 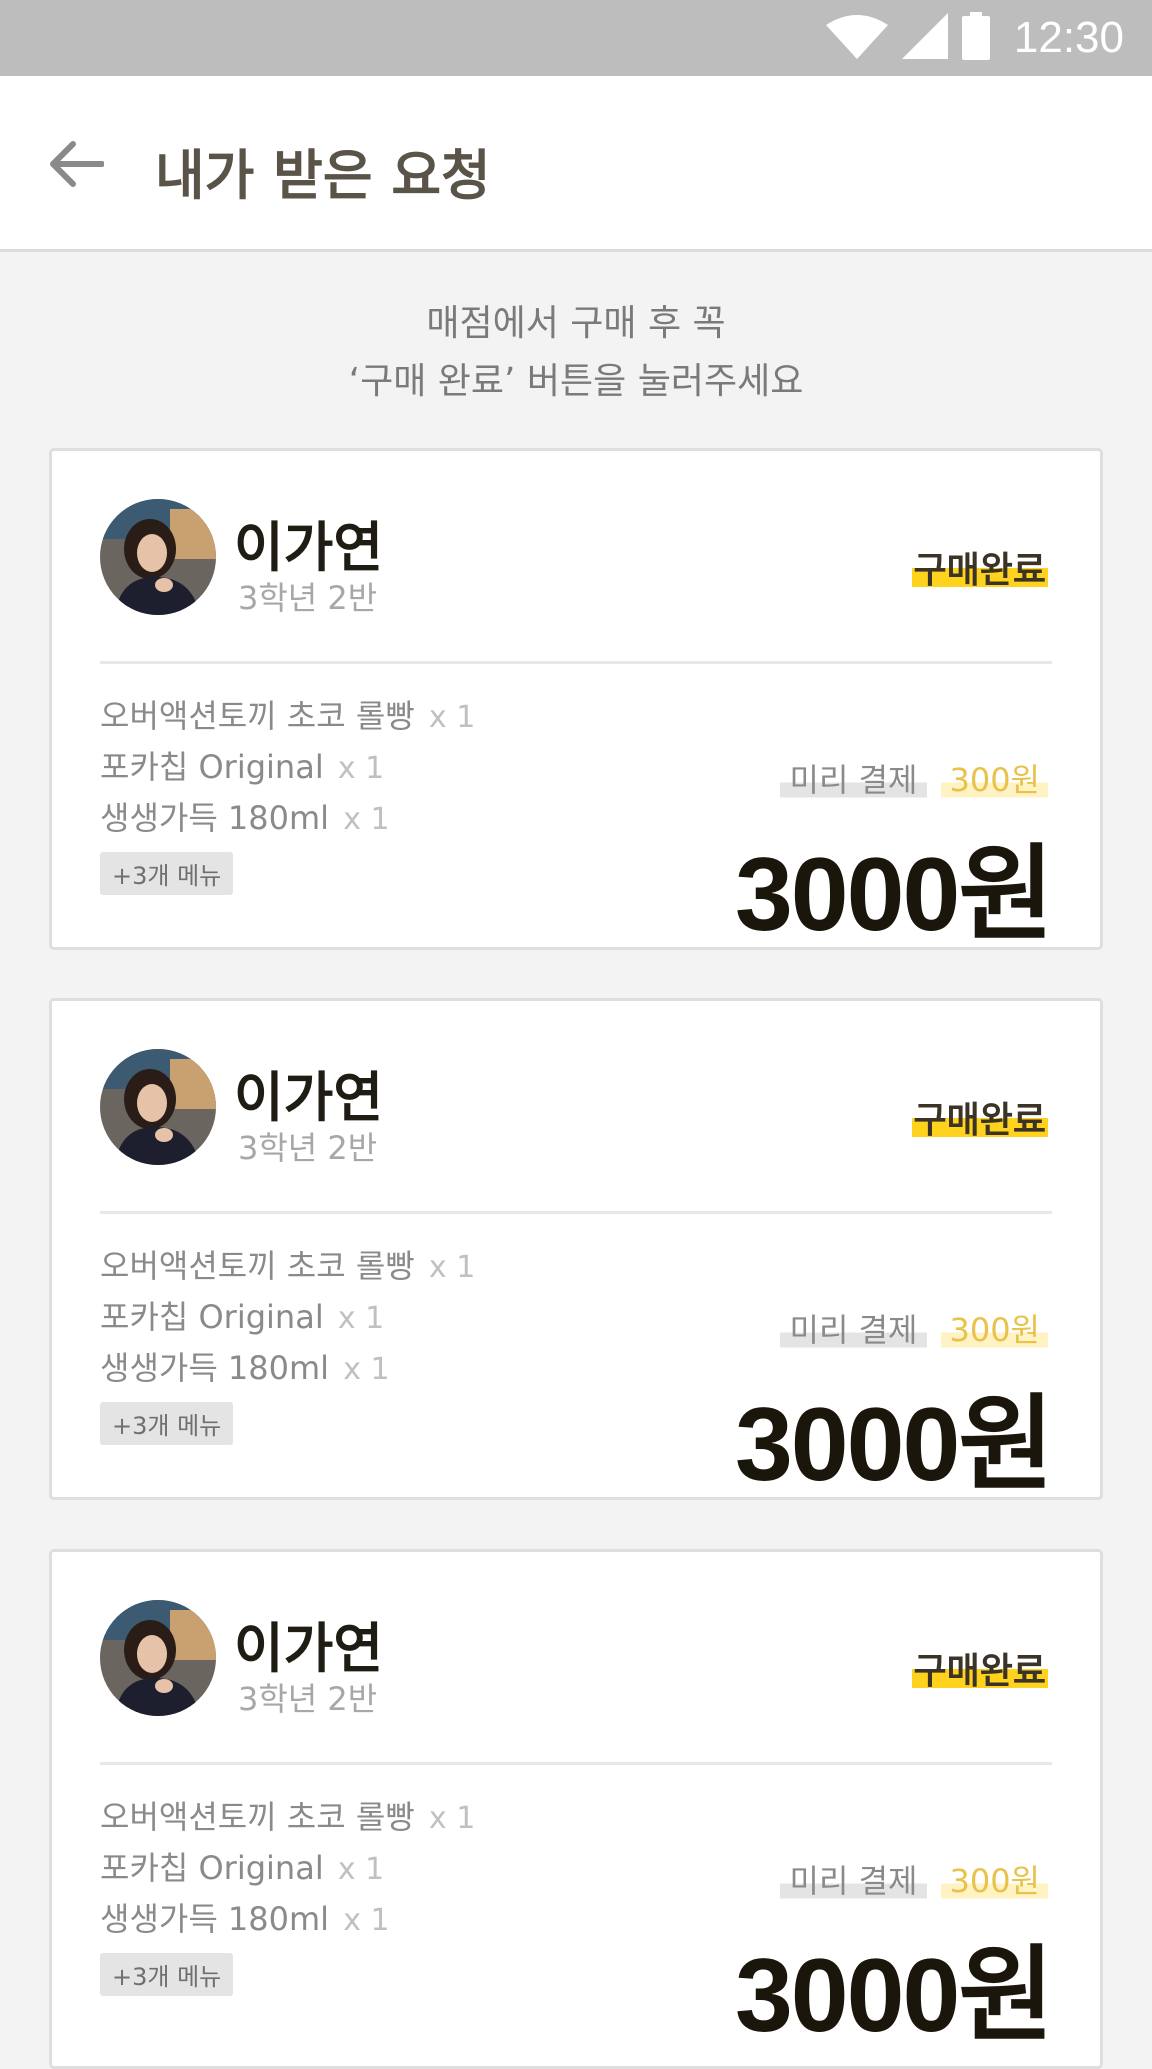 I want to click on battery-icon, so click(x=975, y=38).